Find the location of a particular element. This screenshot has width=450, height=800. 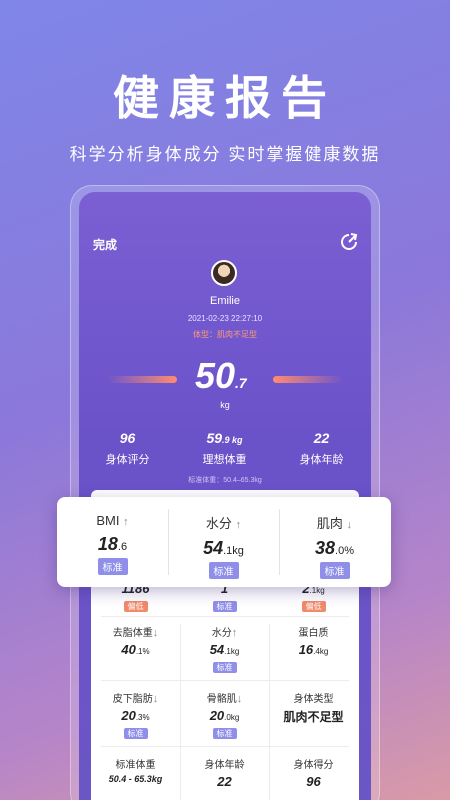

metric-cell-standard-weight: 标准体重 50.4 - 65.3kg is located at coordinates (135, 770).